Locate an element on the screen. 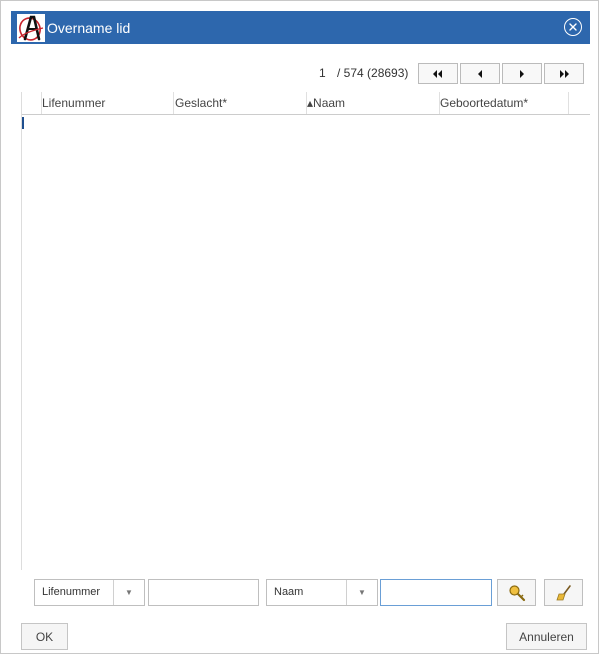 The width and height of the screenshot is (599, 654). search-button is located at coordinates (516, 592).